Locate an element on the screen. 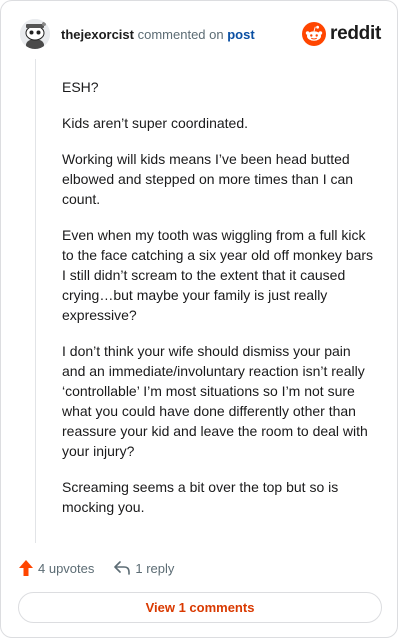 The height and width of the screenshot is (640, 400). username: thejexorcist is located at coordinates (97, 34).